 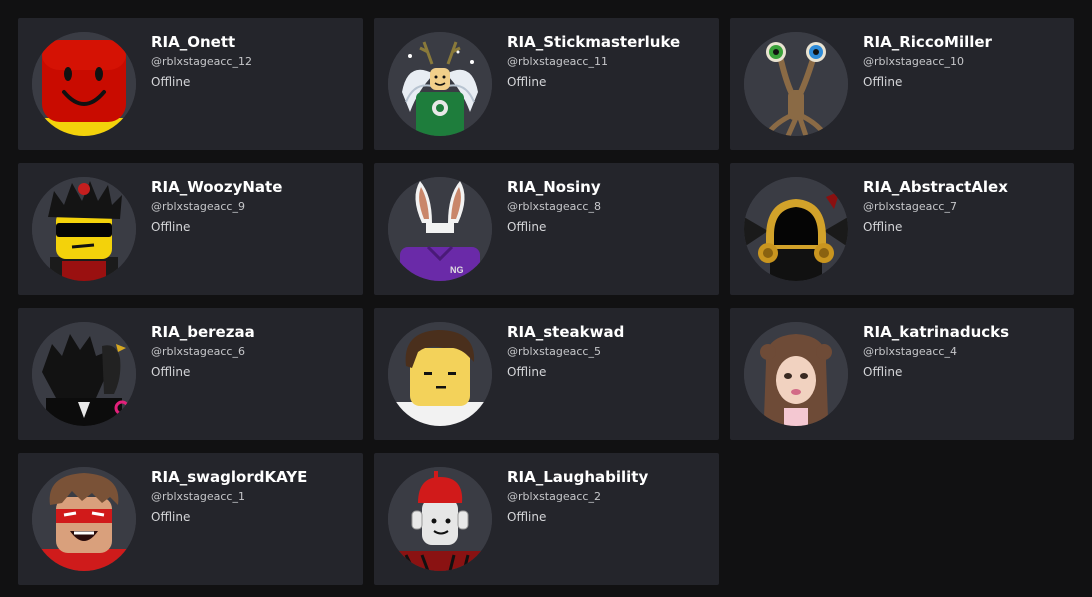 What do you see at coordinates (253, 205) in the screenshot?
I see `friend-info: RIA_WoozyNate @rblxstageacc_9 Offline` at bounding box center [253, 205].